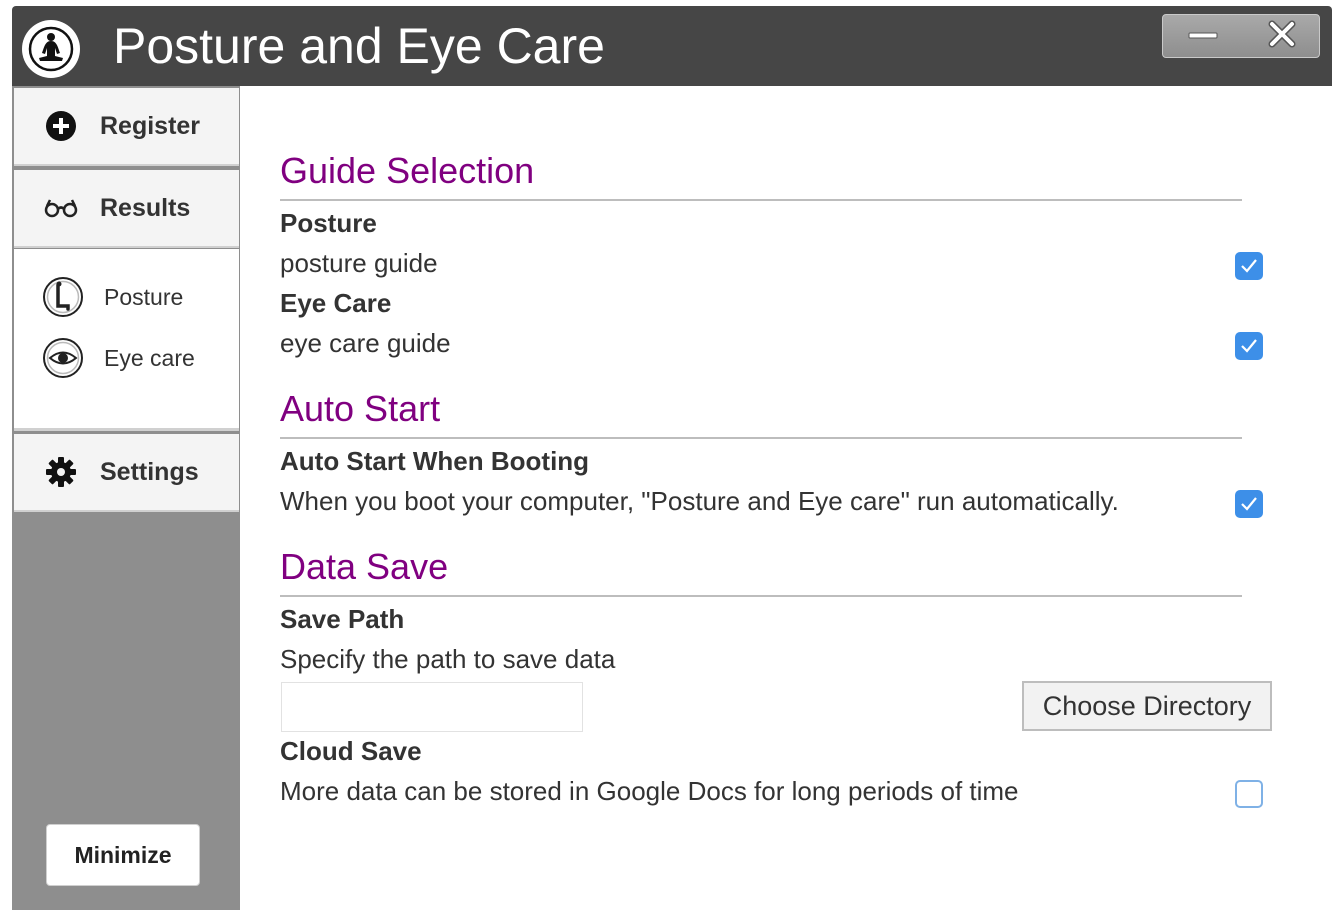 This screenshot has height=910, width=1340. I want to click on save-path-input, so click(432, 707).